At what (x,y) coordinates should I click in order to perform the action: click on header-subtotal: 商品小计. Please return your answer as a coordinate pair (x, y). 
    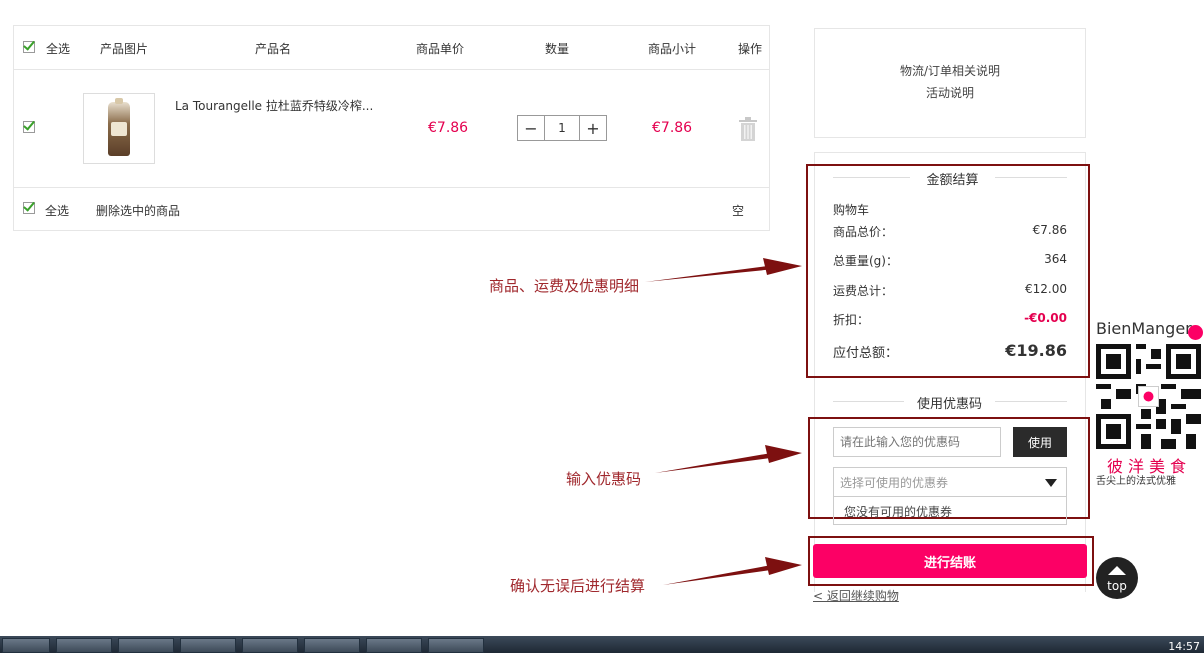
    Looking at the image, I should click on (672, 49).